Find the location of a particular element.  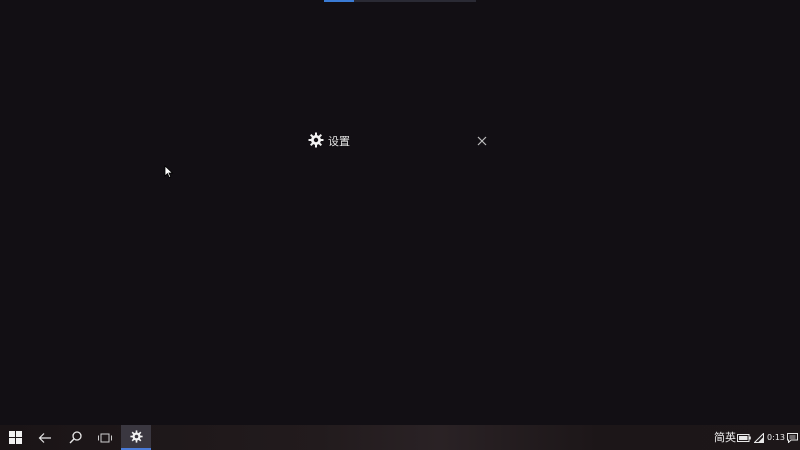

notification-icon is located at coordinates (792, 437).